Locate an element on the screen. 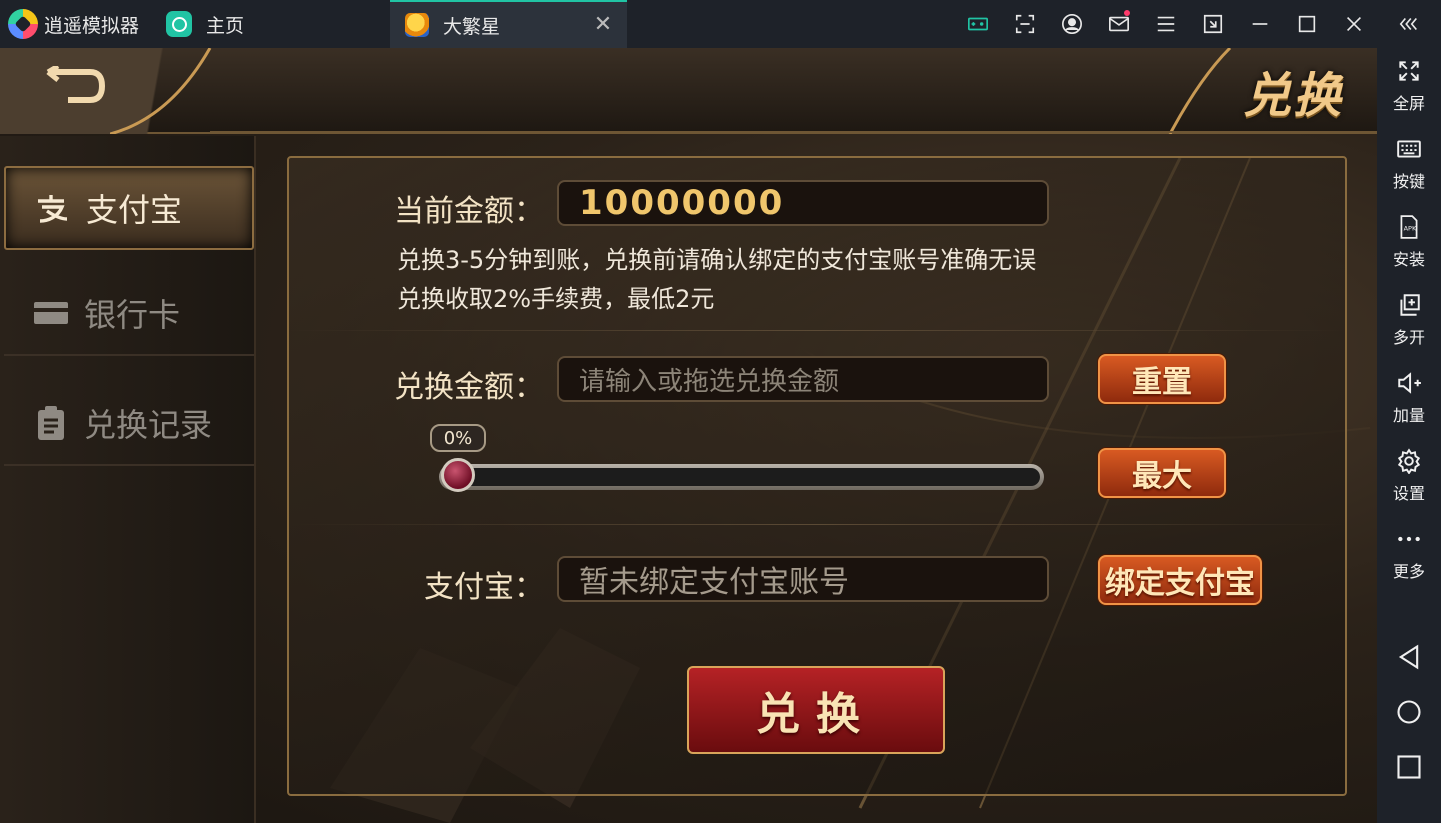  sidebar-fullscreen: 全屏 is located at coordinates (1409, 93).